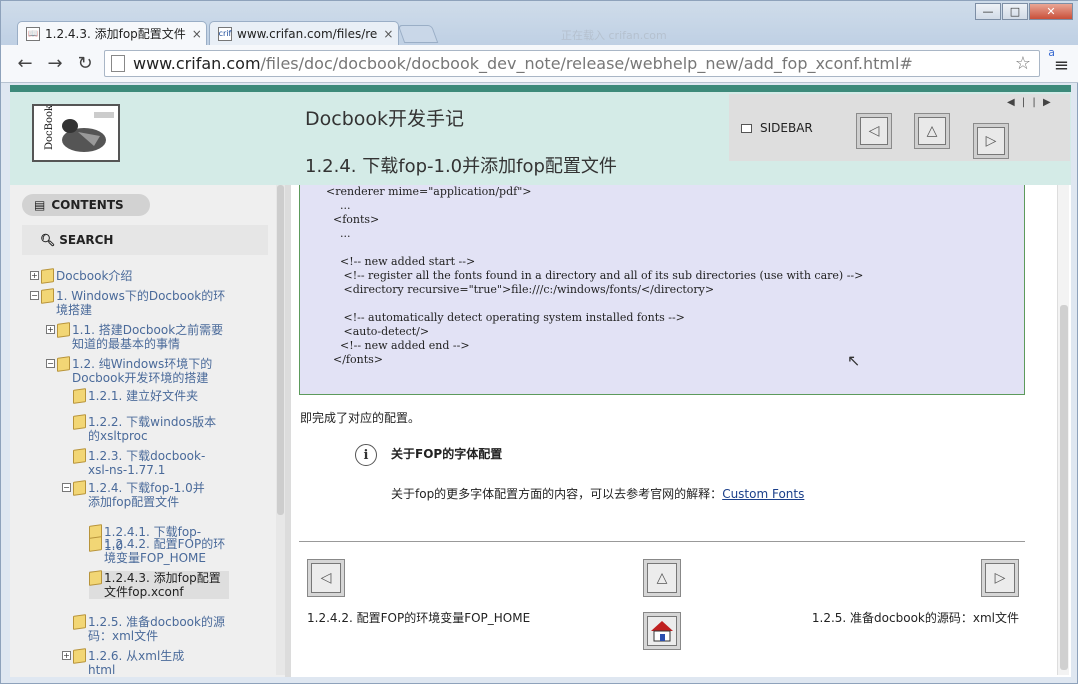 Image resolution: width=1078 pixels, height=684 pixels. I want to click on toc-item: 1.2.5. 准备docbook的源码：xml文件, so click(153, 628).